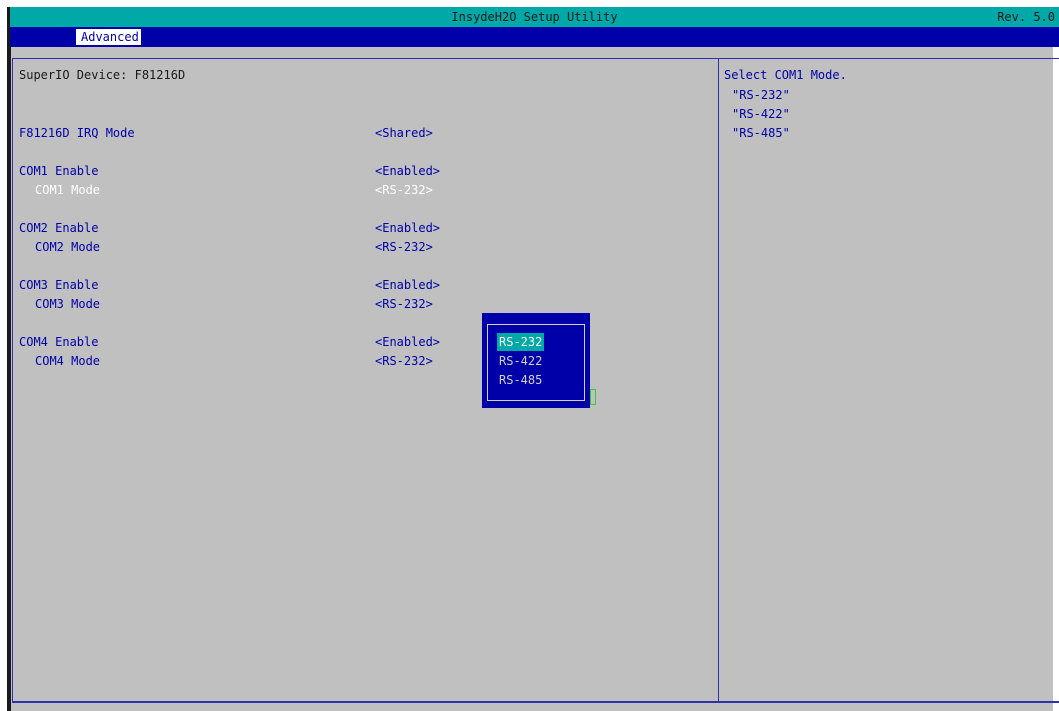  I want to click on com4-mode-label: COM4 Mode, so click(67, 361).